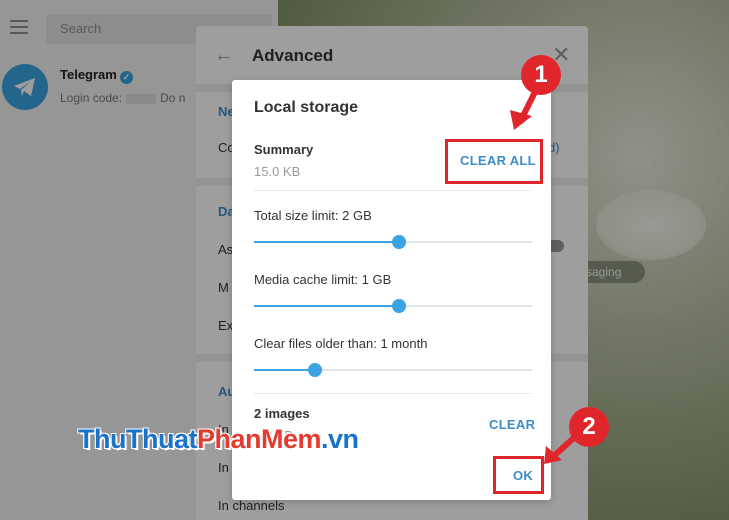 The height and width of the screenshot is (520, 729). I want to click on media-cache-label: Media cache limit: 1 GB, so click(323, 279).